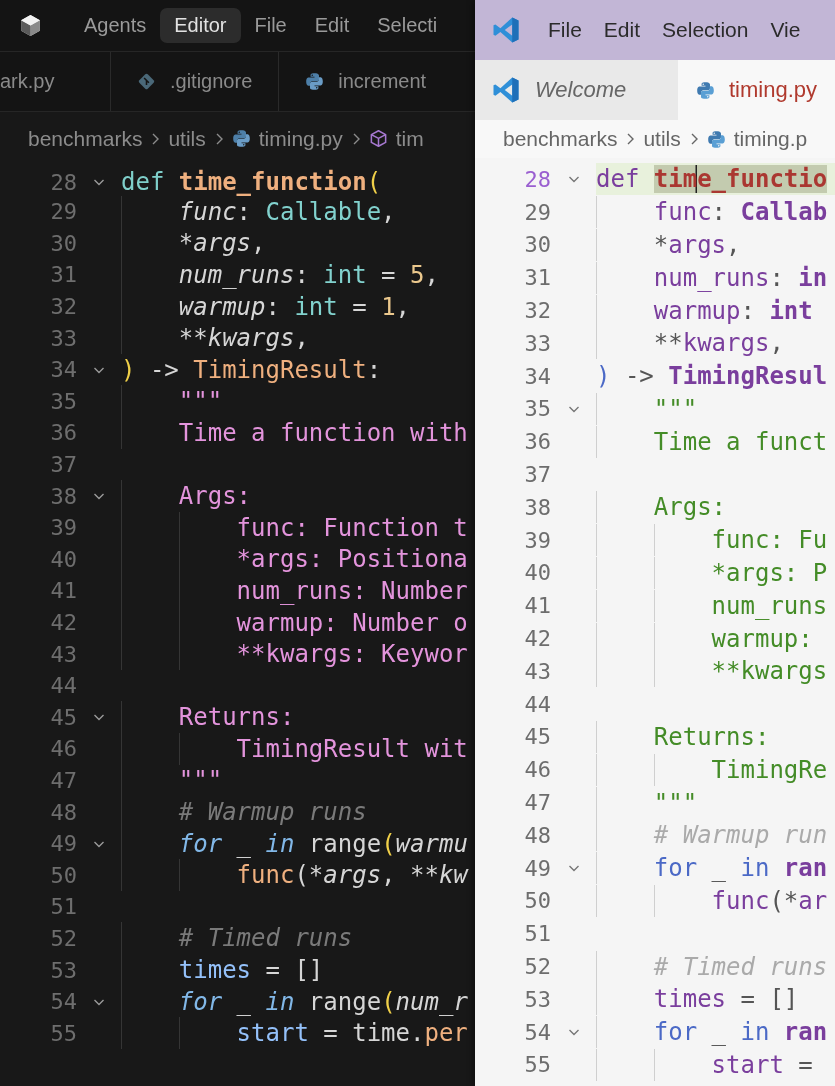  What do you see at coordinates (63, 686) in the screenshot?
I see `line-number: 44` at bounding box center [63, 686].